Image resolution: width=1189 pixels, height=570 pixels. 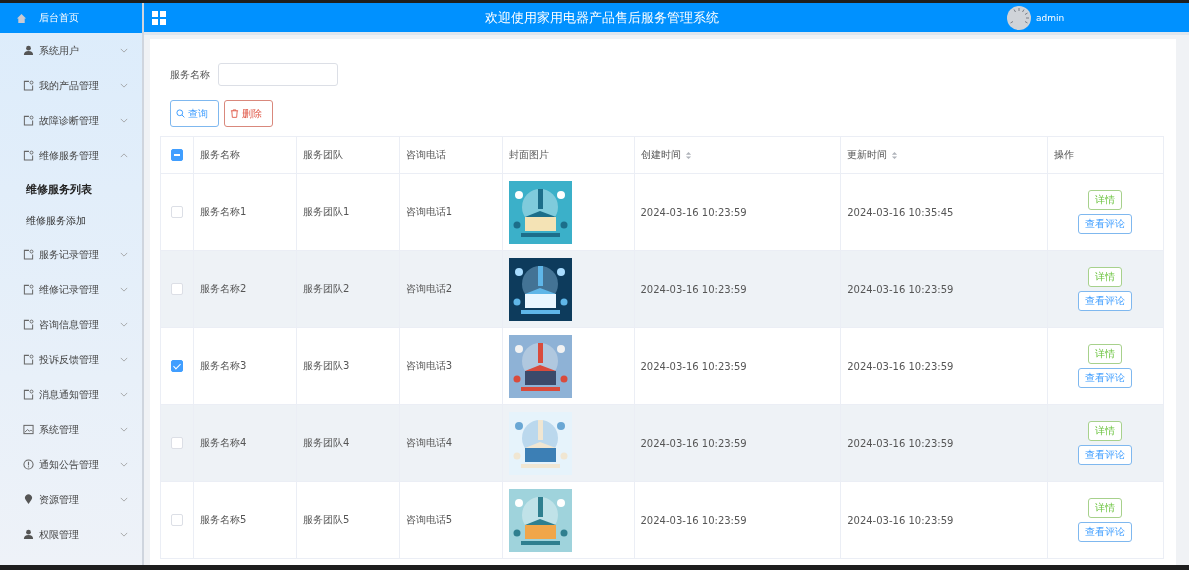 What do you see at coordinates (223, 519) in the screenshot?
I see `table-cell: 服务名称5` at bounding box center [223, 519].